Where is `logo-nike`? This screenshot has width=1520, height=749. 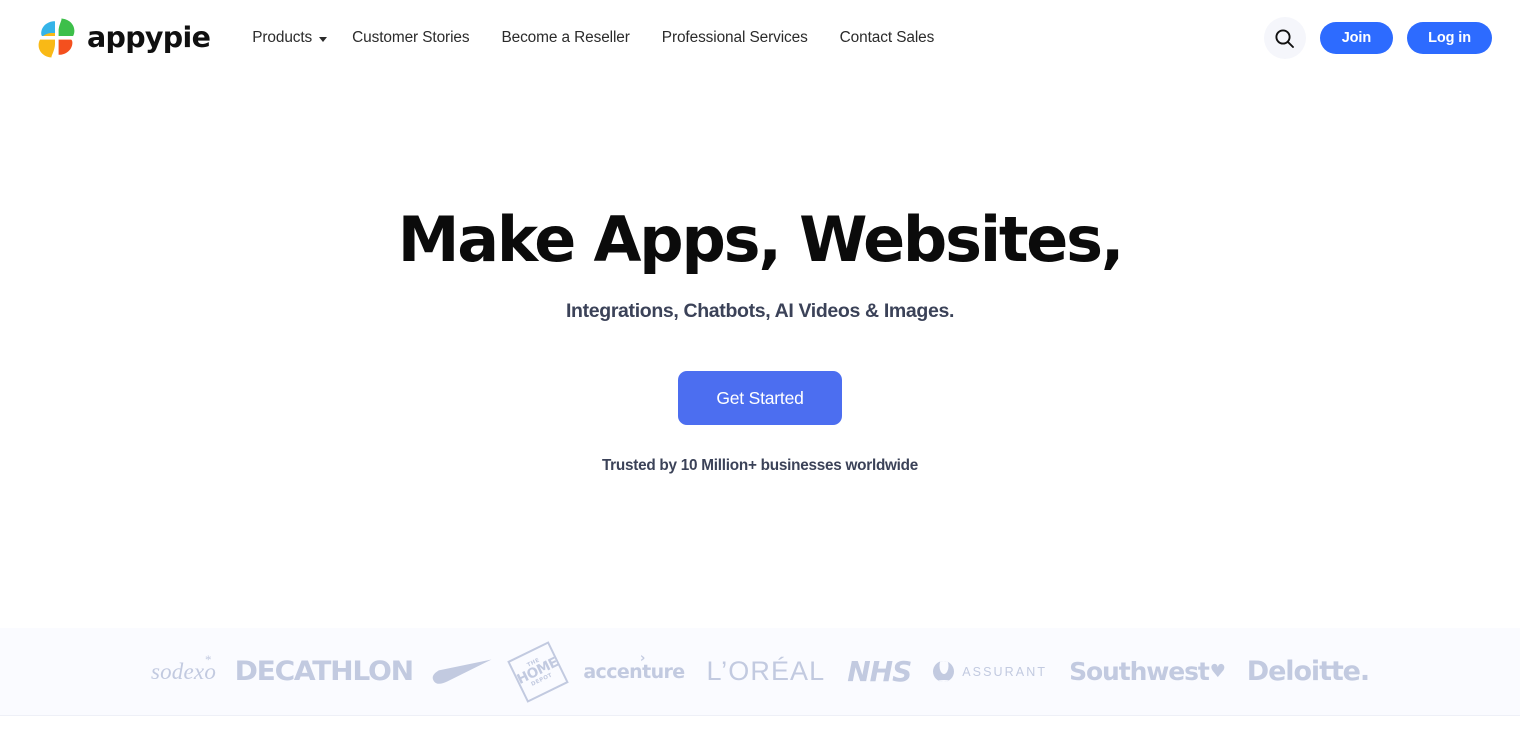 logo-nike is located at coordinates (462, 672).